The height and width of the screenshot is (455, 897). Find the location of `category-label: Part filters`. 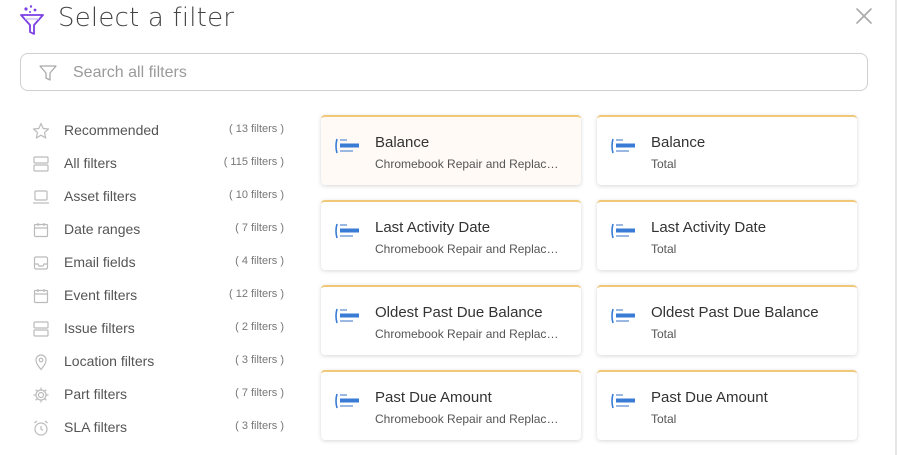

category-label: Part filters is located at coordinates (96, 394).